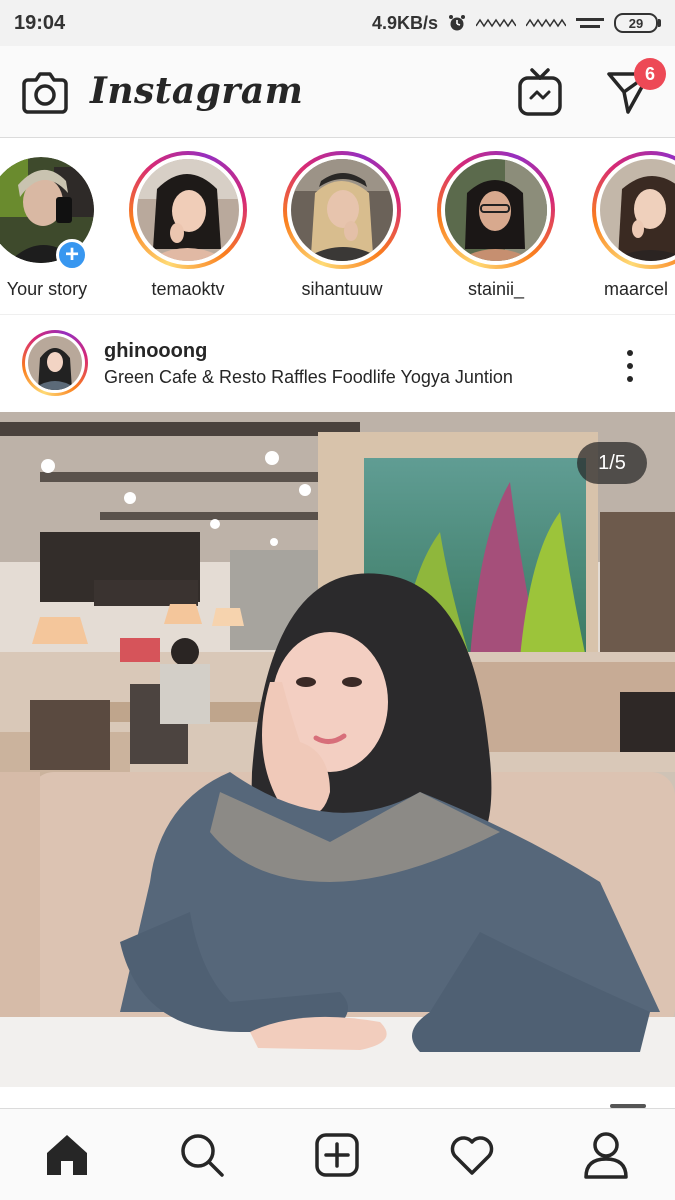 The height and width of the screenshot is (1200, 675). I want to click on post-username: ghinooong, so click(155, 351).